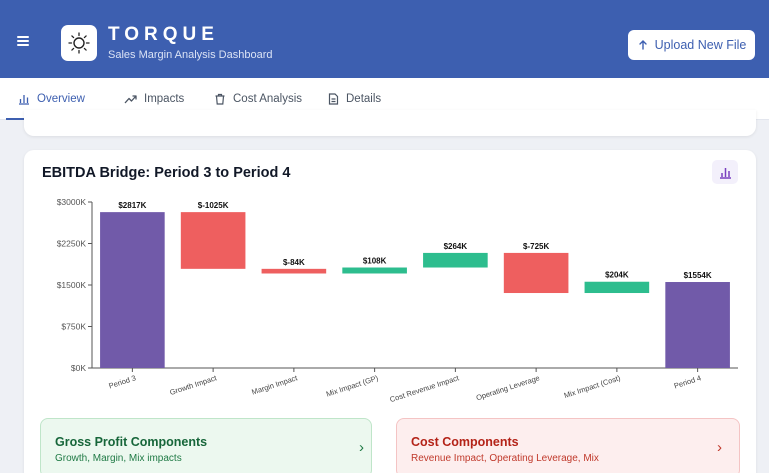 This screenshot has height=473, width=769. What do you see at coordinates (700, 45) in the screenshot?
I see `upload-button-label: Upload New File` at bounding box center [700, 45].